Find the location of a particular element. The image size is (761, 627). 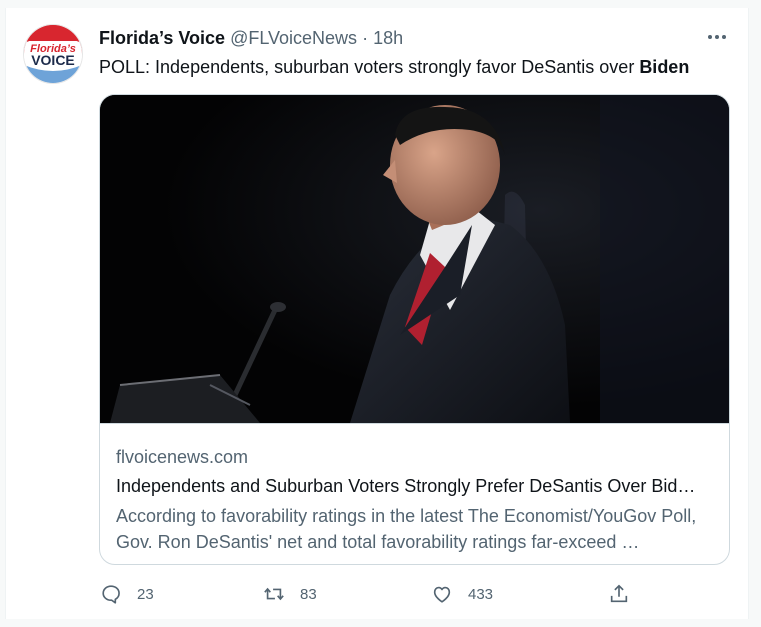

author-handle: @FLVoiceNews is located at coordinates (293, 38).